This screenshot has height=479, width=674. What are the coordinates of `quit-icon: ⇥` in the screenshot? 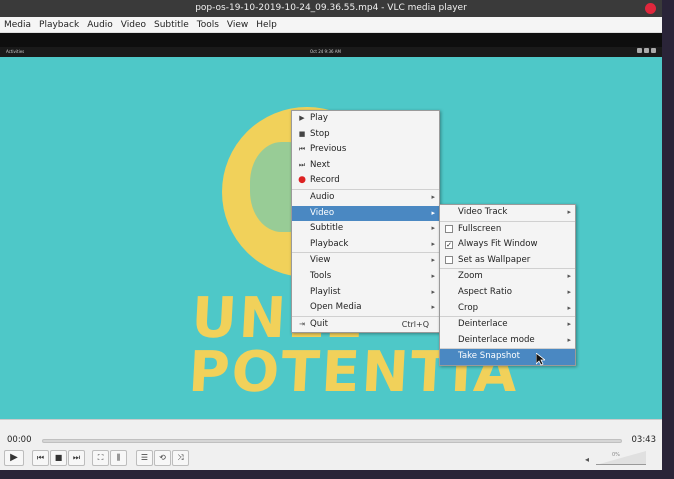 It's located at (302, 323).